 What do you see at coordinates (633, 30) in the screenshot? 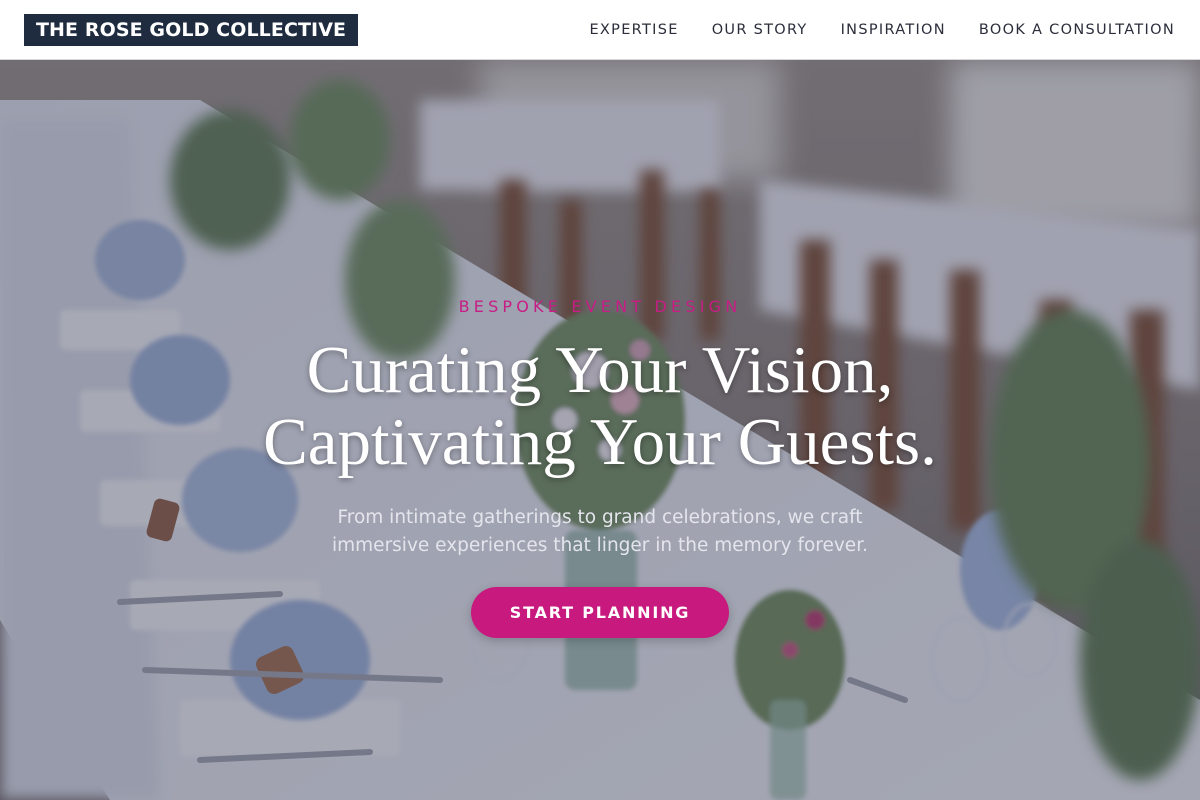
I see `nav-link-expertise: EXPERTISE` at bounding box center [633, 30].